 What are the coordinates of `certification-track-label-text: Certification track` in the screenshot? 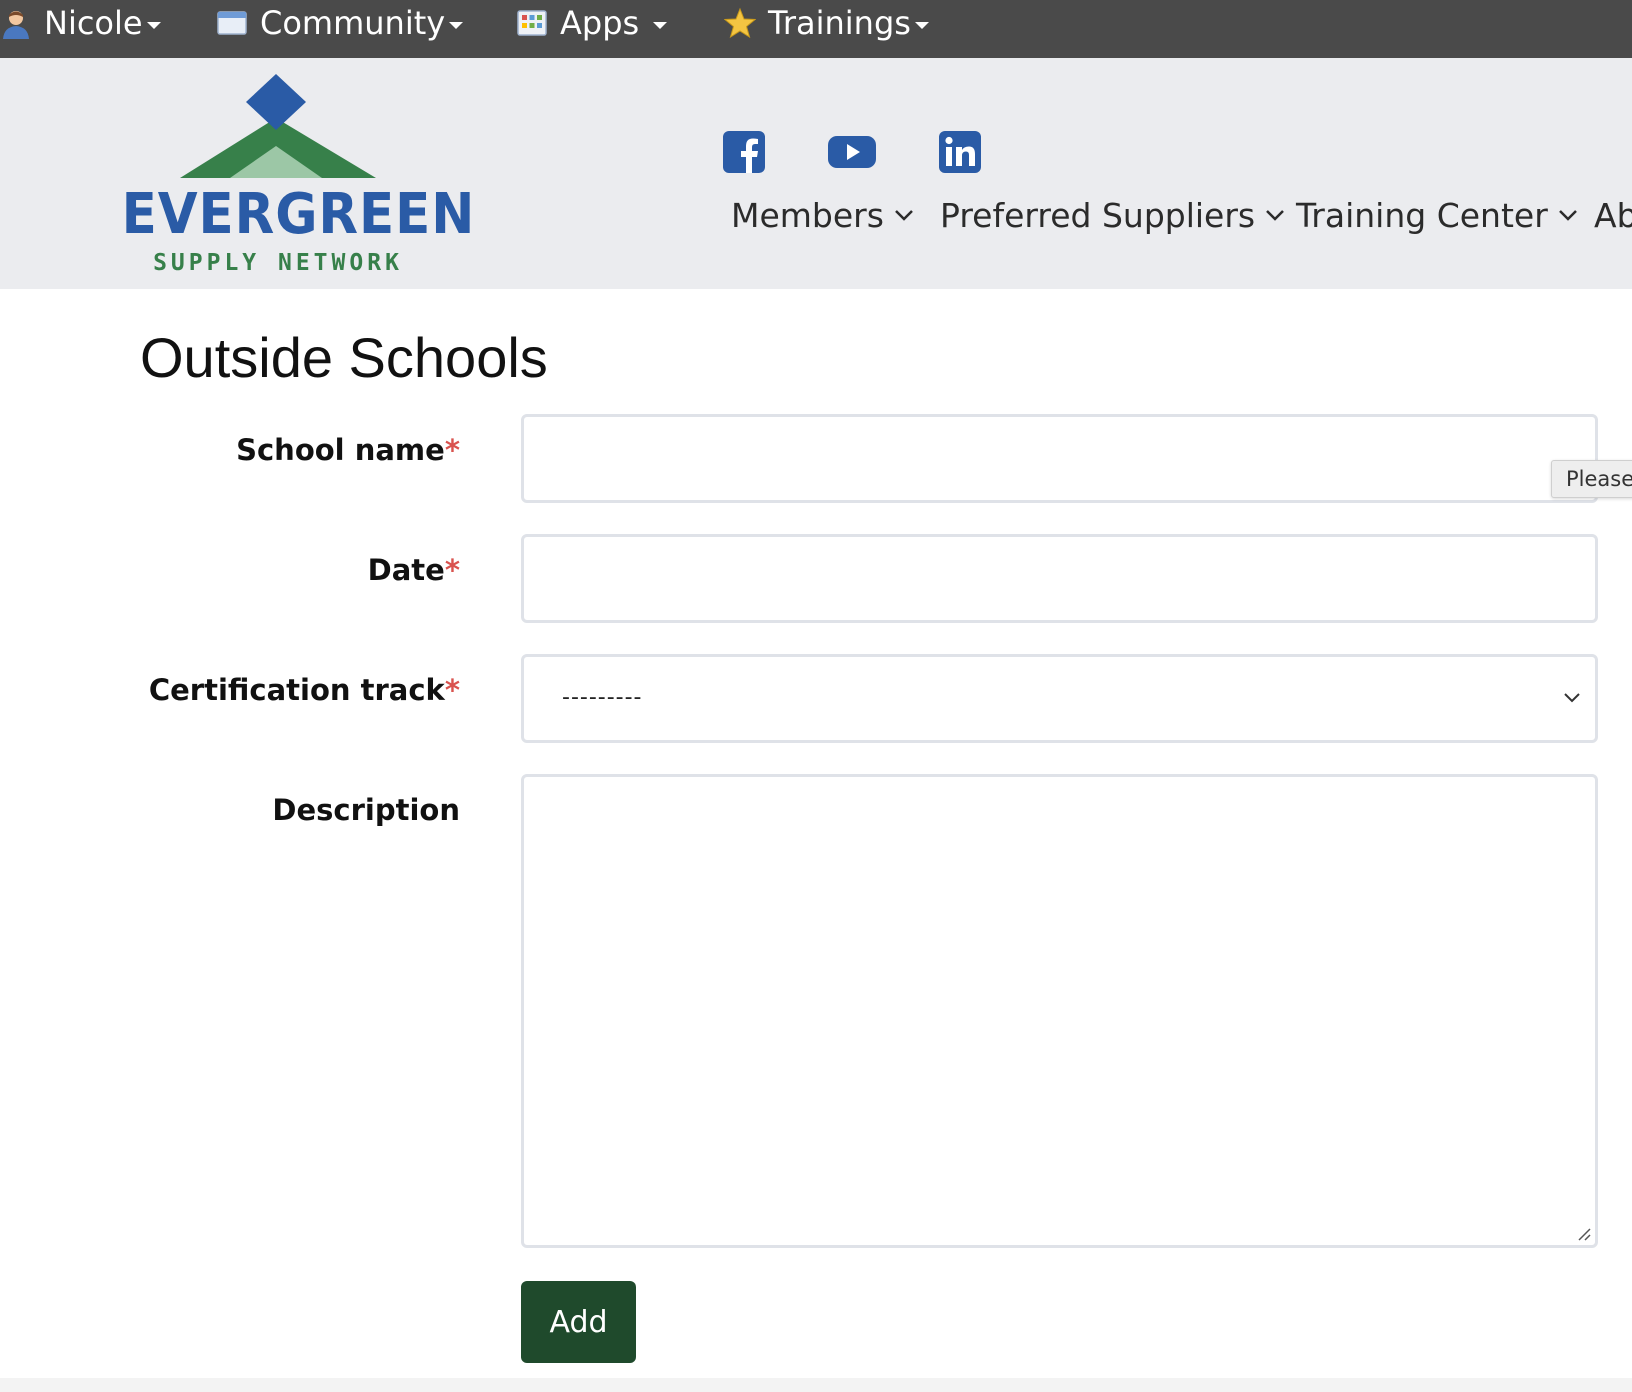 It's located at (296, 690).